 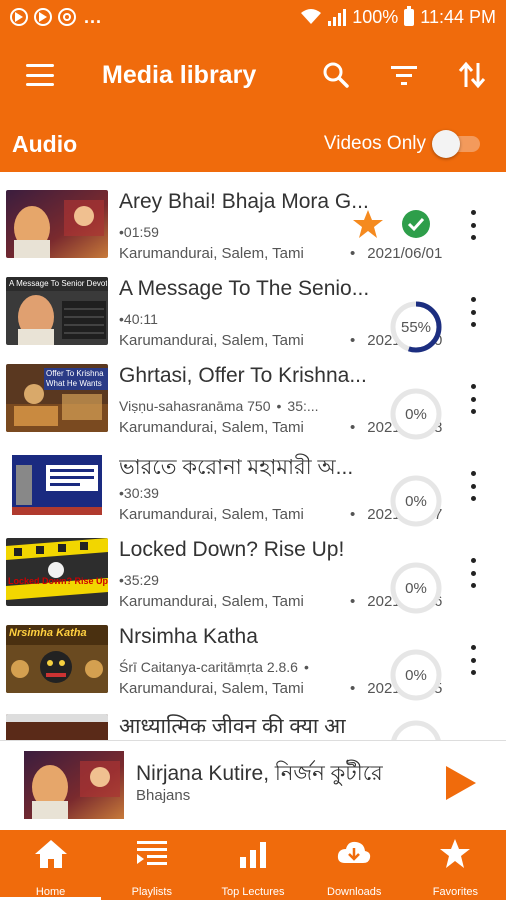 I want to click on item-subtitle: Śrī Caitanya-caritāmṛta 2.8.6 •, so click(x=214, y=667).